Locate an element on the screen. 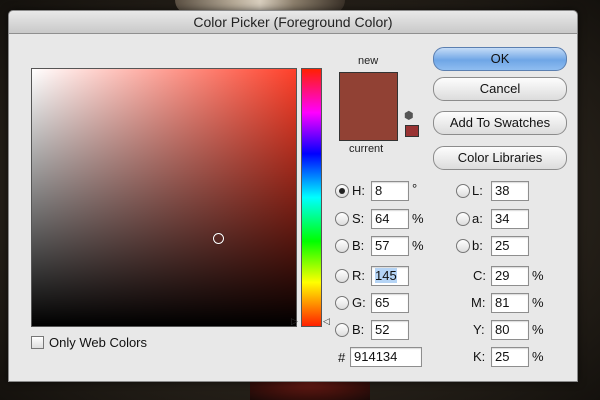 The width and height of the screenshot is (600, 400). color-preview is located at coordinates (368, 106).